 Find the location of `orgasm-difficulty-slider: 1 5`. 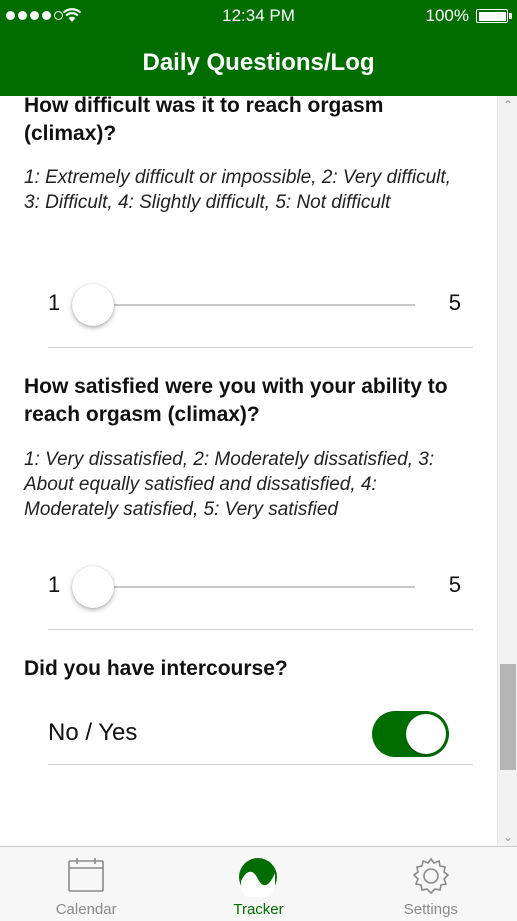

orgasm-difficulty-slider: 1 5 is located at coordinates (260, 311).